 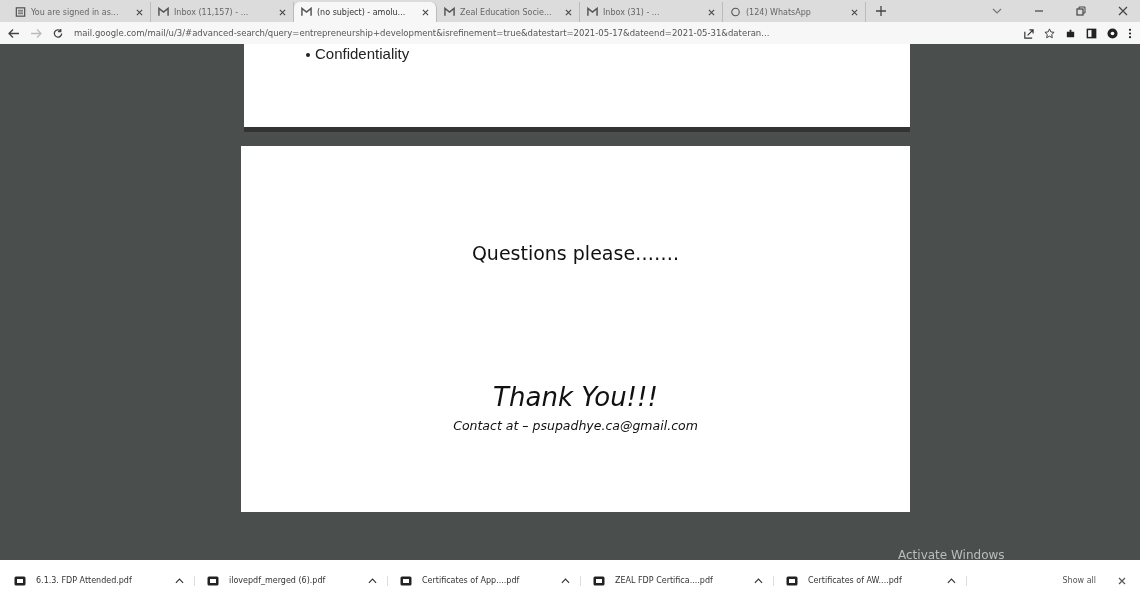 I want to click on share-icon, so click(x=1028, y=33).